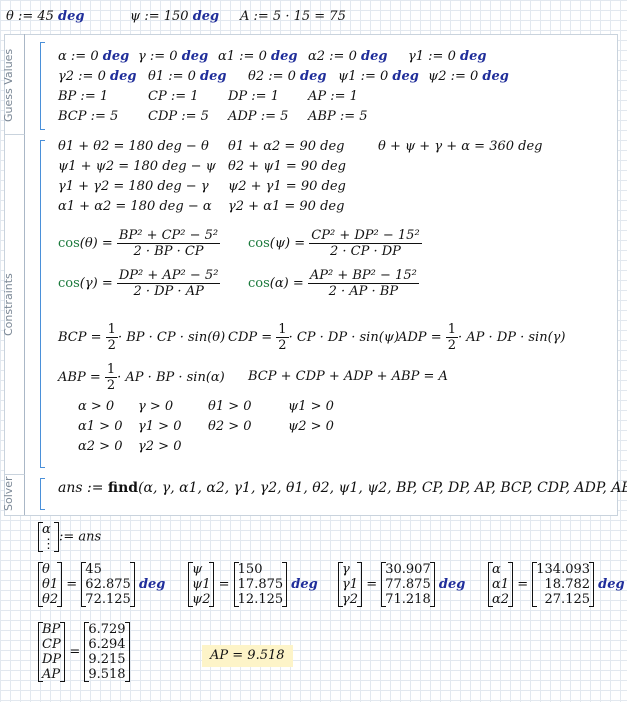  What do you see at coordinates (159, 427) in the screenshot?
I see `ineq-gamma1: γ1 > 0` at bounding box center [159, 427].